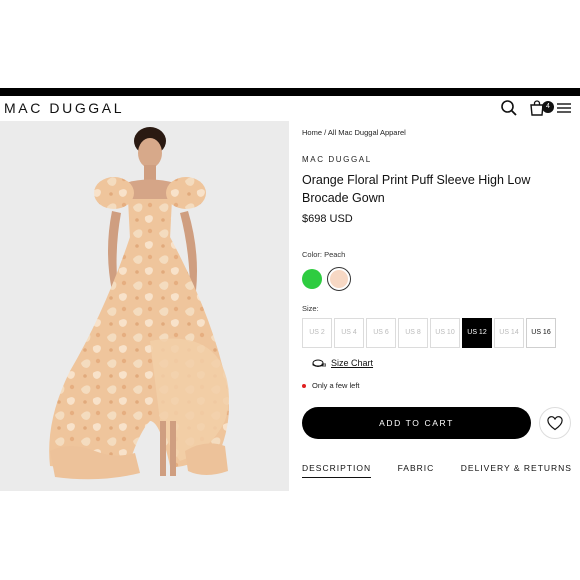 The height and width of the screenshot is (580, 580). I want to click on color-label: Color: Peach, so click(324, 254).